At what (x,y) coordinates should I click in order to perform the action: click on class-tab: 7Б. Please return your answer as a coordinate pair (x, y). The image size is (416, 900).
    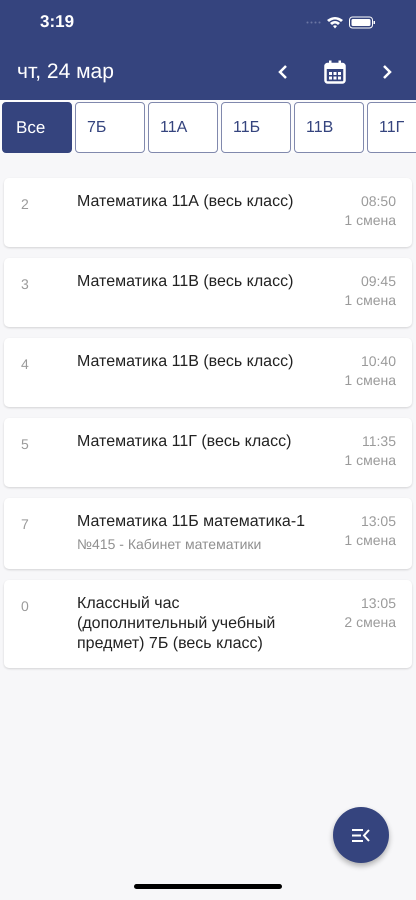
    Looking at the image, I should click on (110, 127).